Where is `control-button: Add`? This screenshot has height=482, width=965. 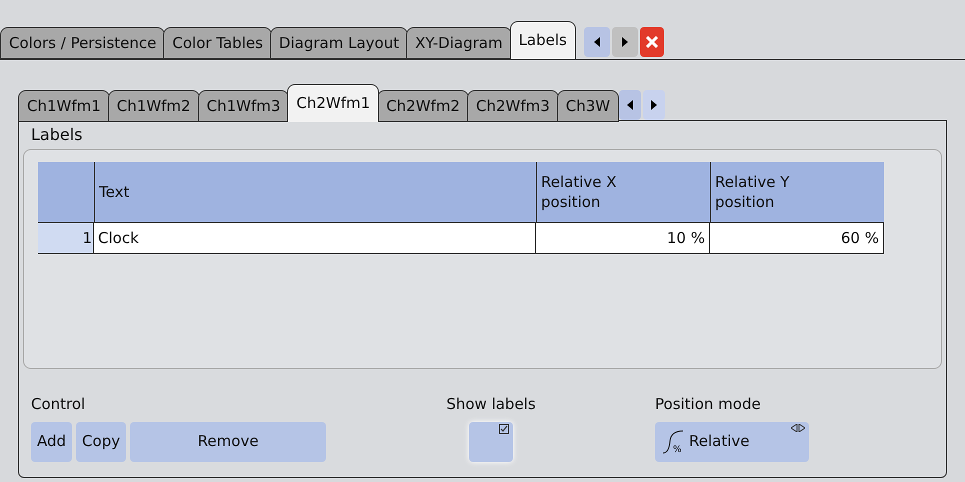
control-button: Add is located at coordinates (51, 442).